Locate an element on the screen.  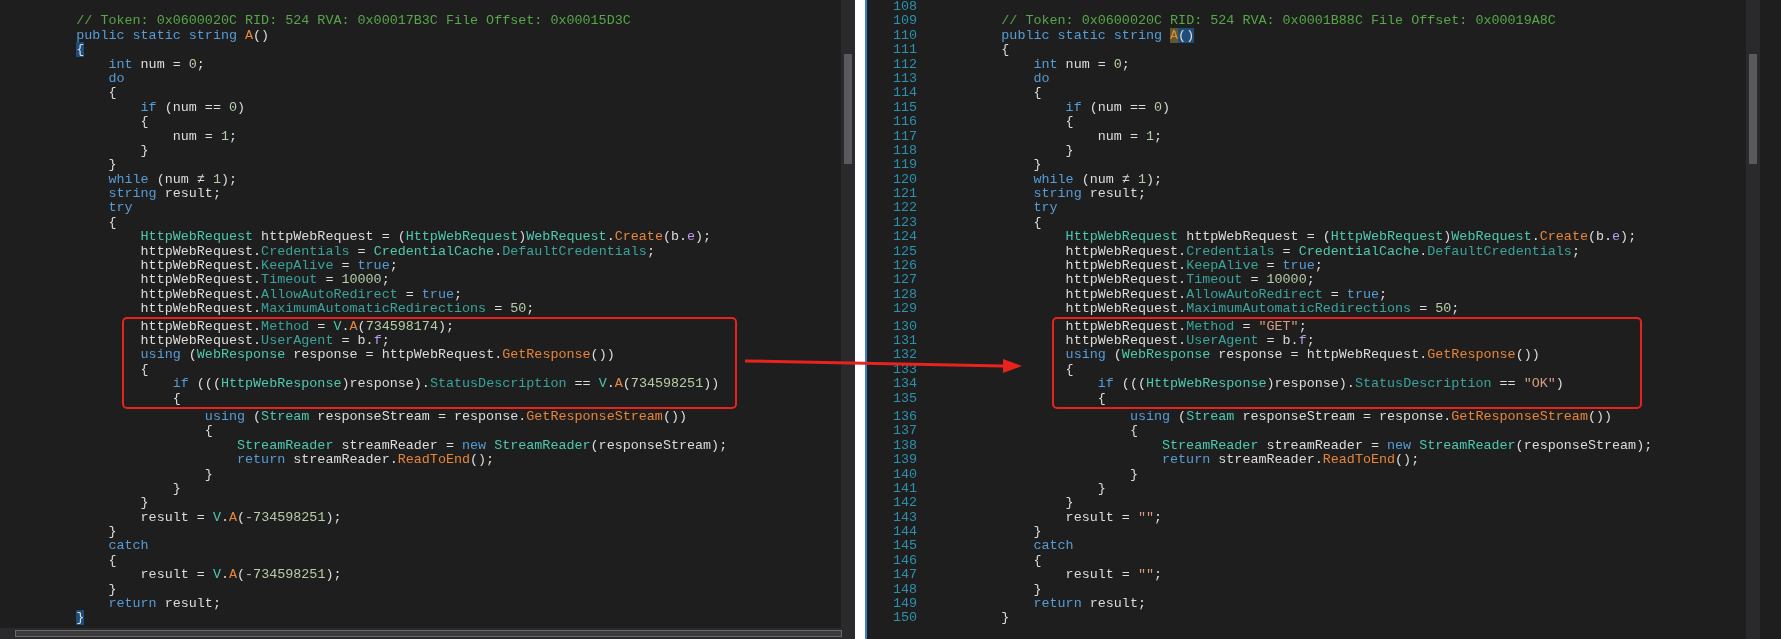
line-number: 139 is located at coordinates (905, 460).